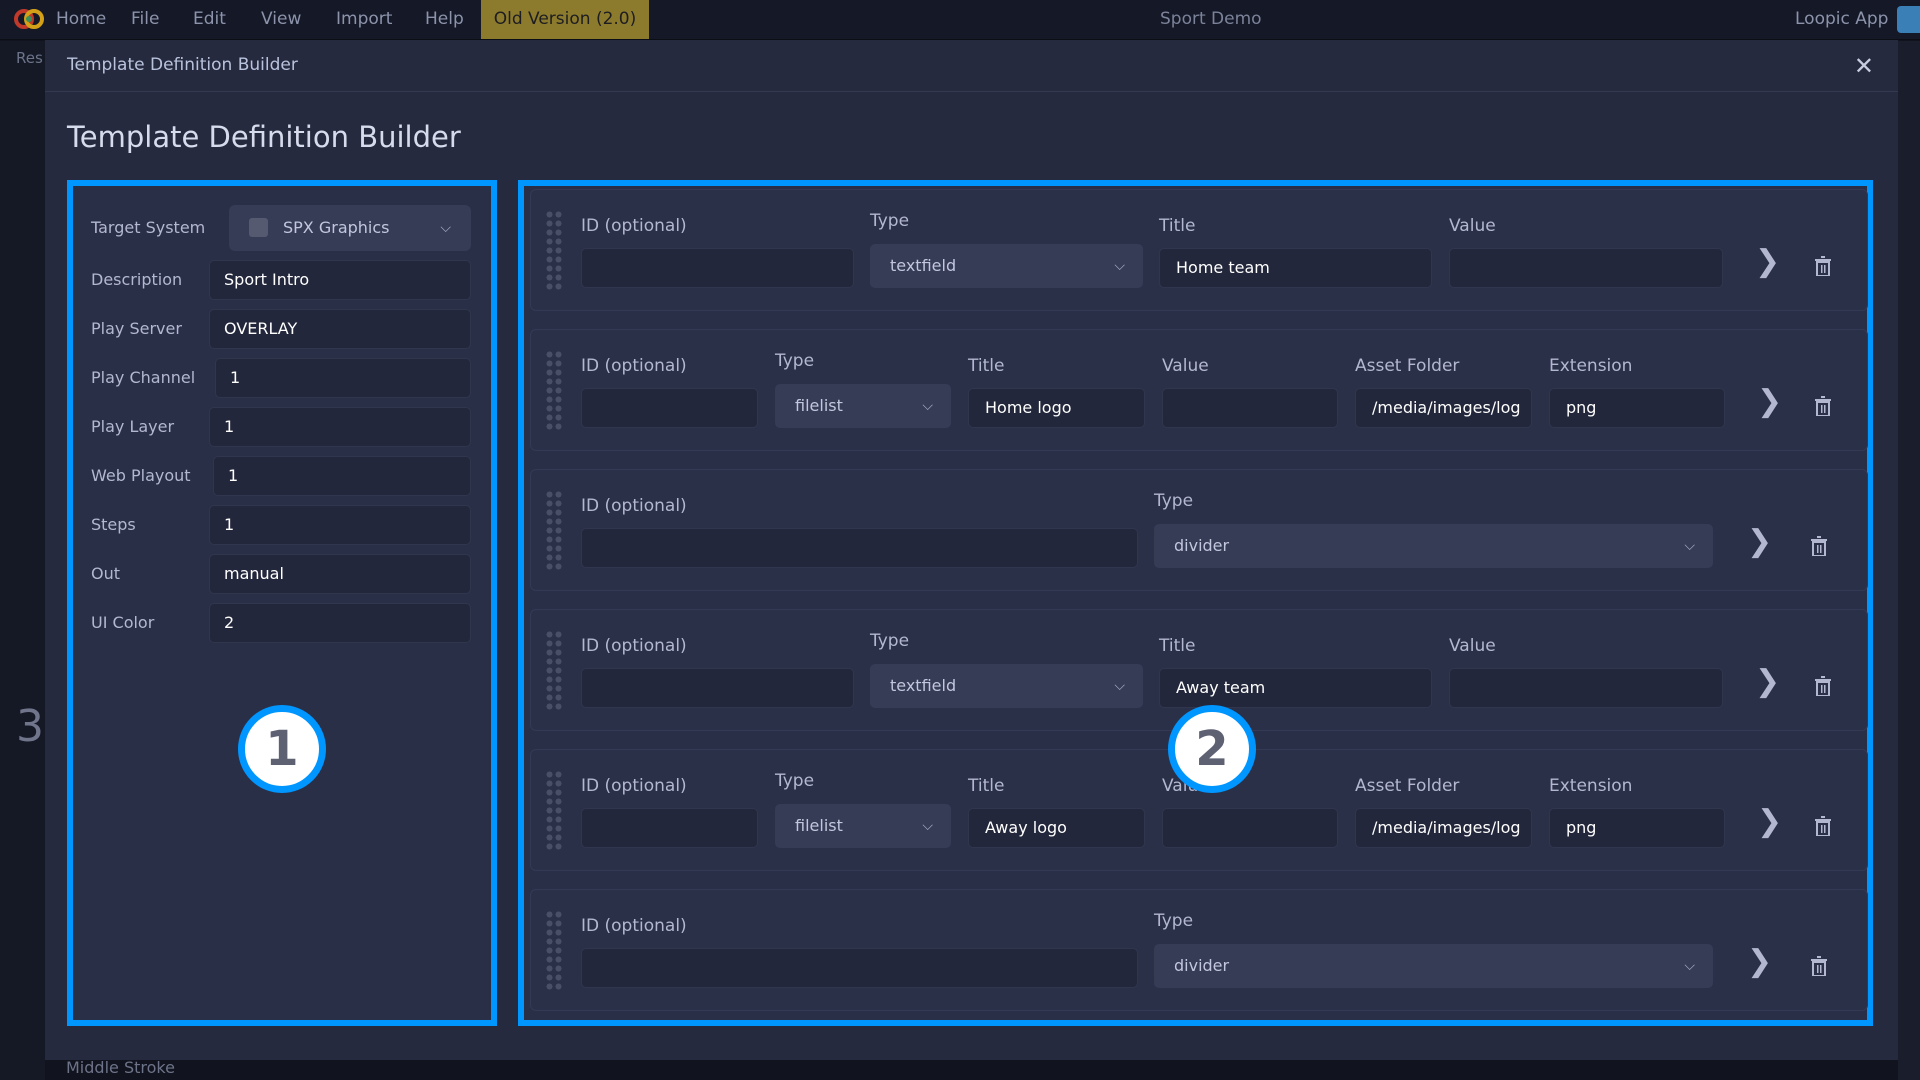  Describe the element at coordinates (133, 426) in the screenshot. I see `setting-label: Play Layer` at that location.